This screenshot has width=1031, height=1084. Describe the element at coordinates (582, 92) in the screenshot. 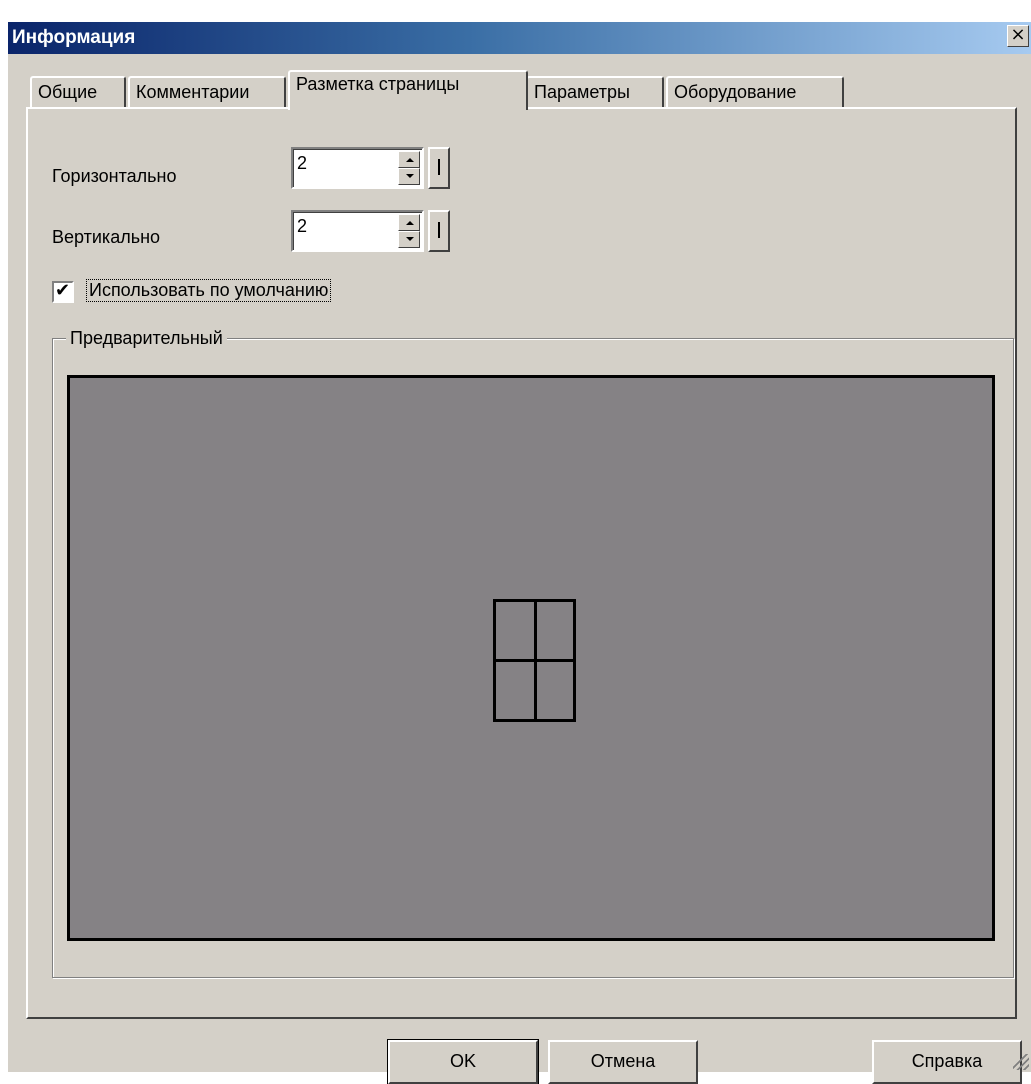

I see `tab-label: Параметры` at that location.